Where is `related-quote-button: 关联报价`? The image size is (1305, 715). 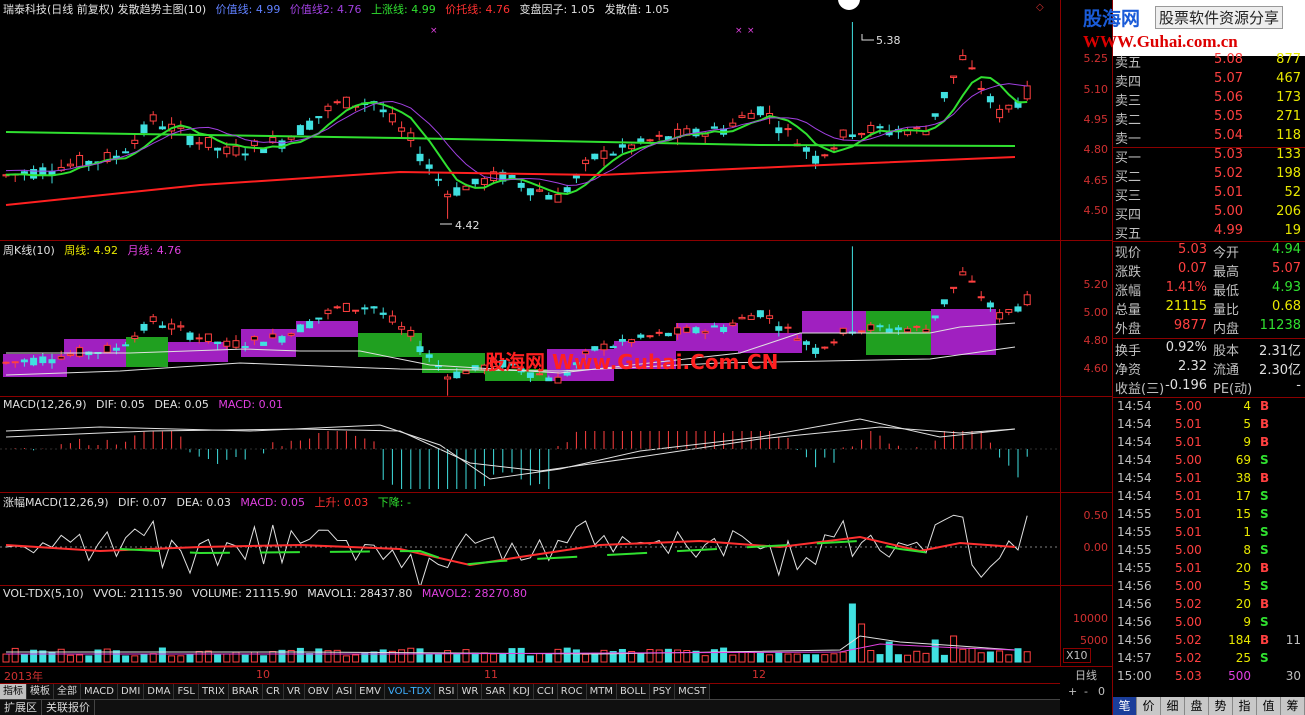 related-quote-button: 关联报价 is located at coordinates (68, 707).